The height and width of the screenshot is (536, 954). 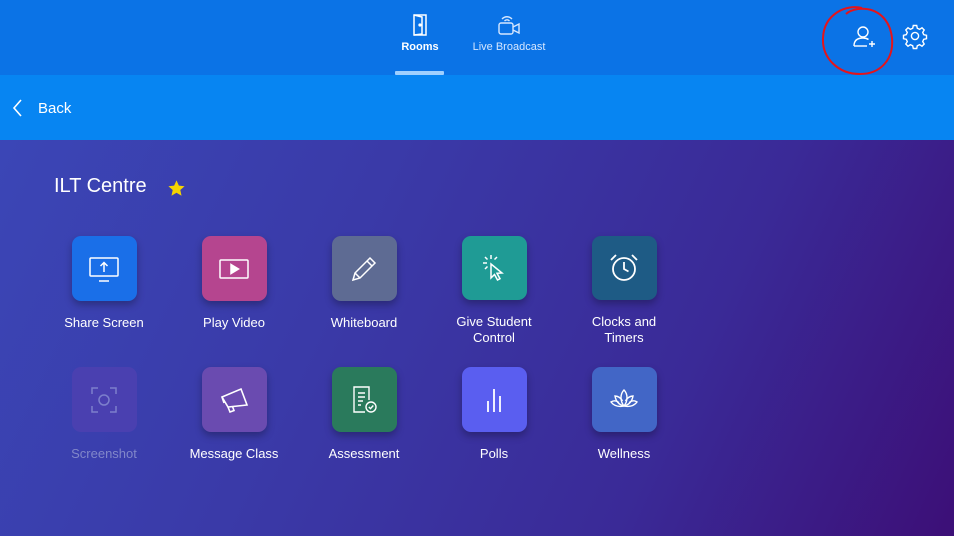 I want to click on pencil-icon, so click(x=364, y=268).